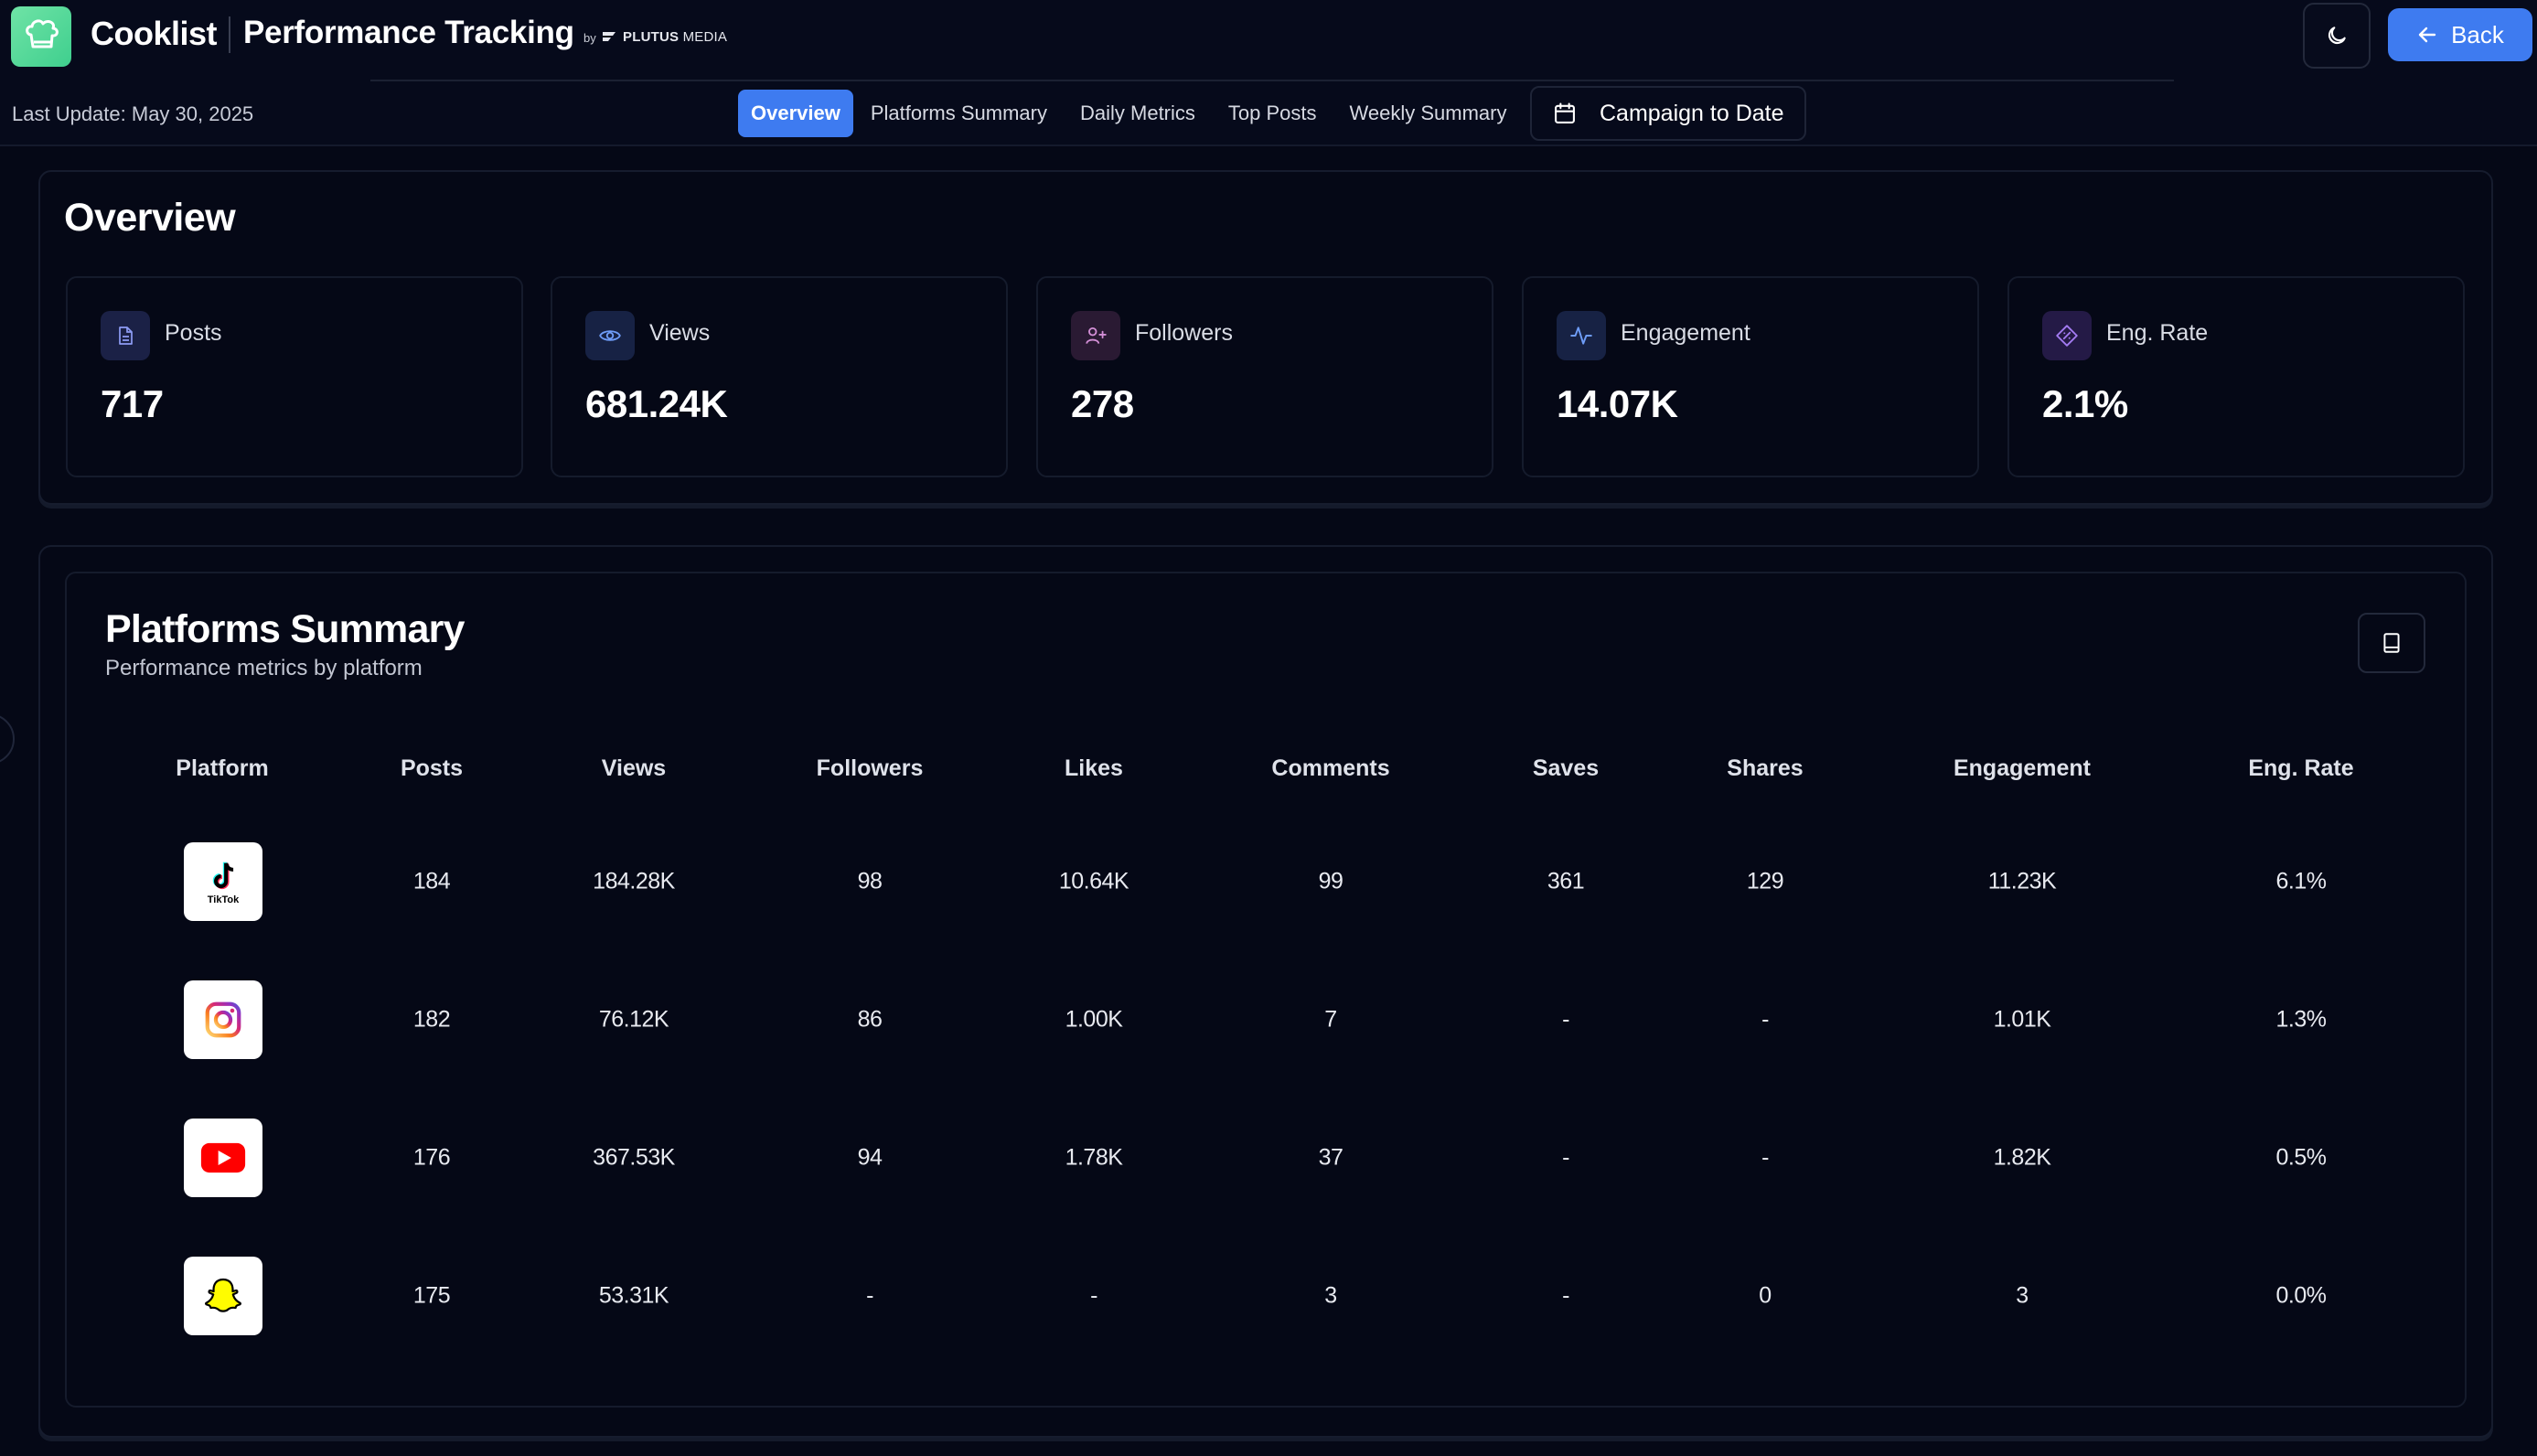  What do you see at coordinates (432, 768) in the screenshot?
I see `column-header-posts: Posts` at bounding box center [432, 768].